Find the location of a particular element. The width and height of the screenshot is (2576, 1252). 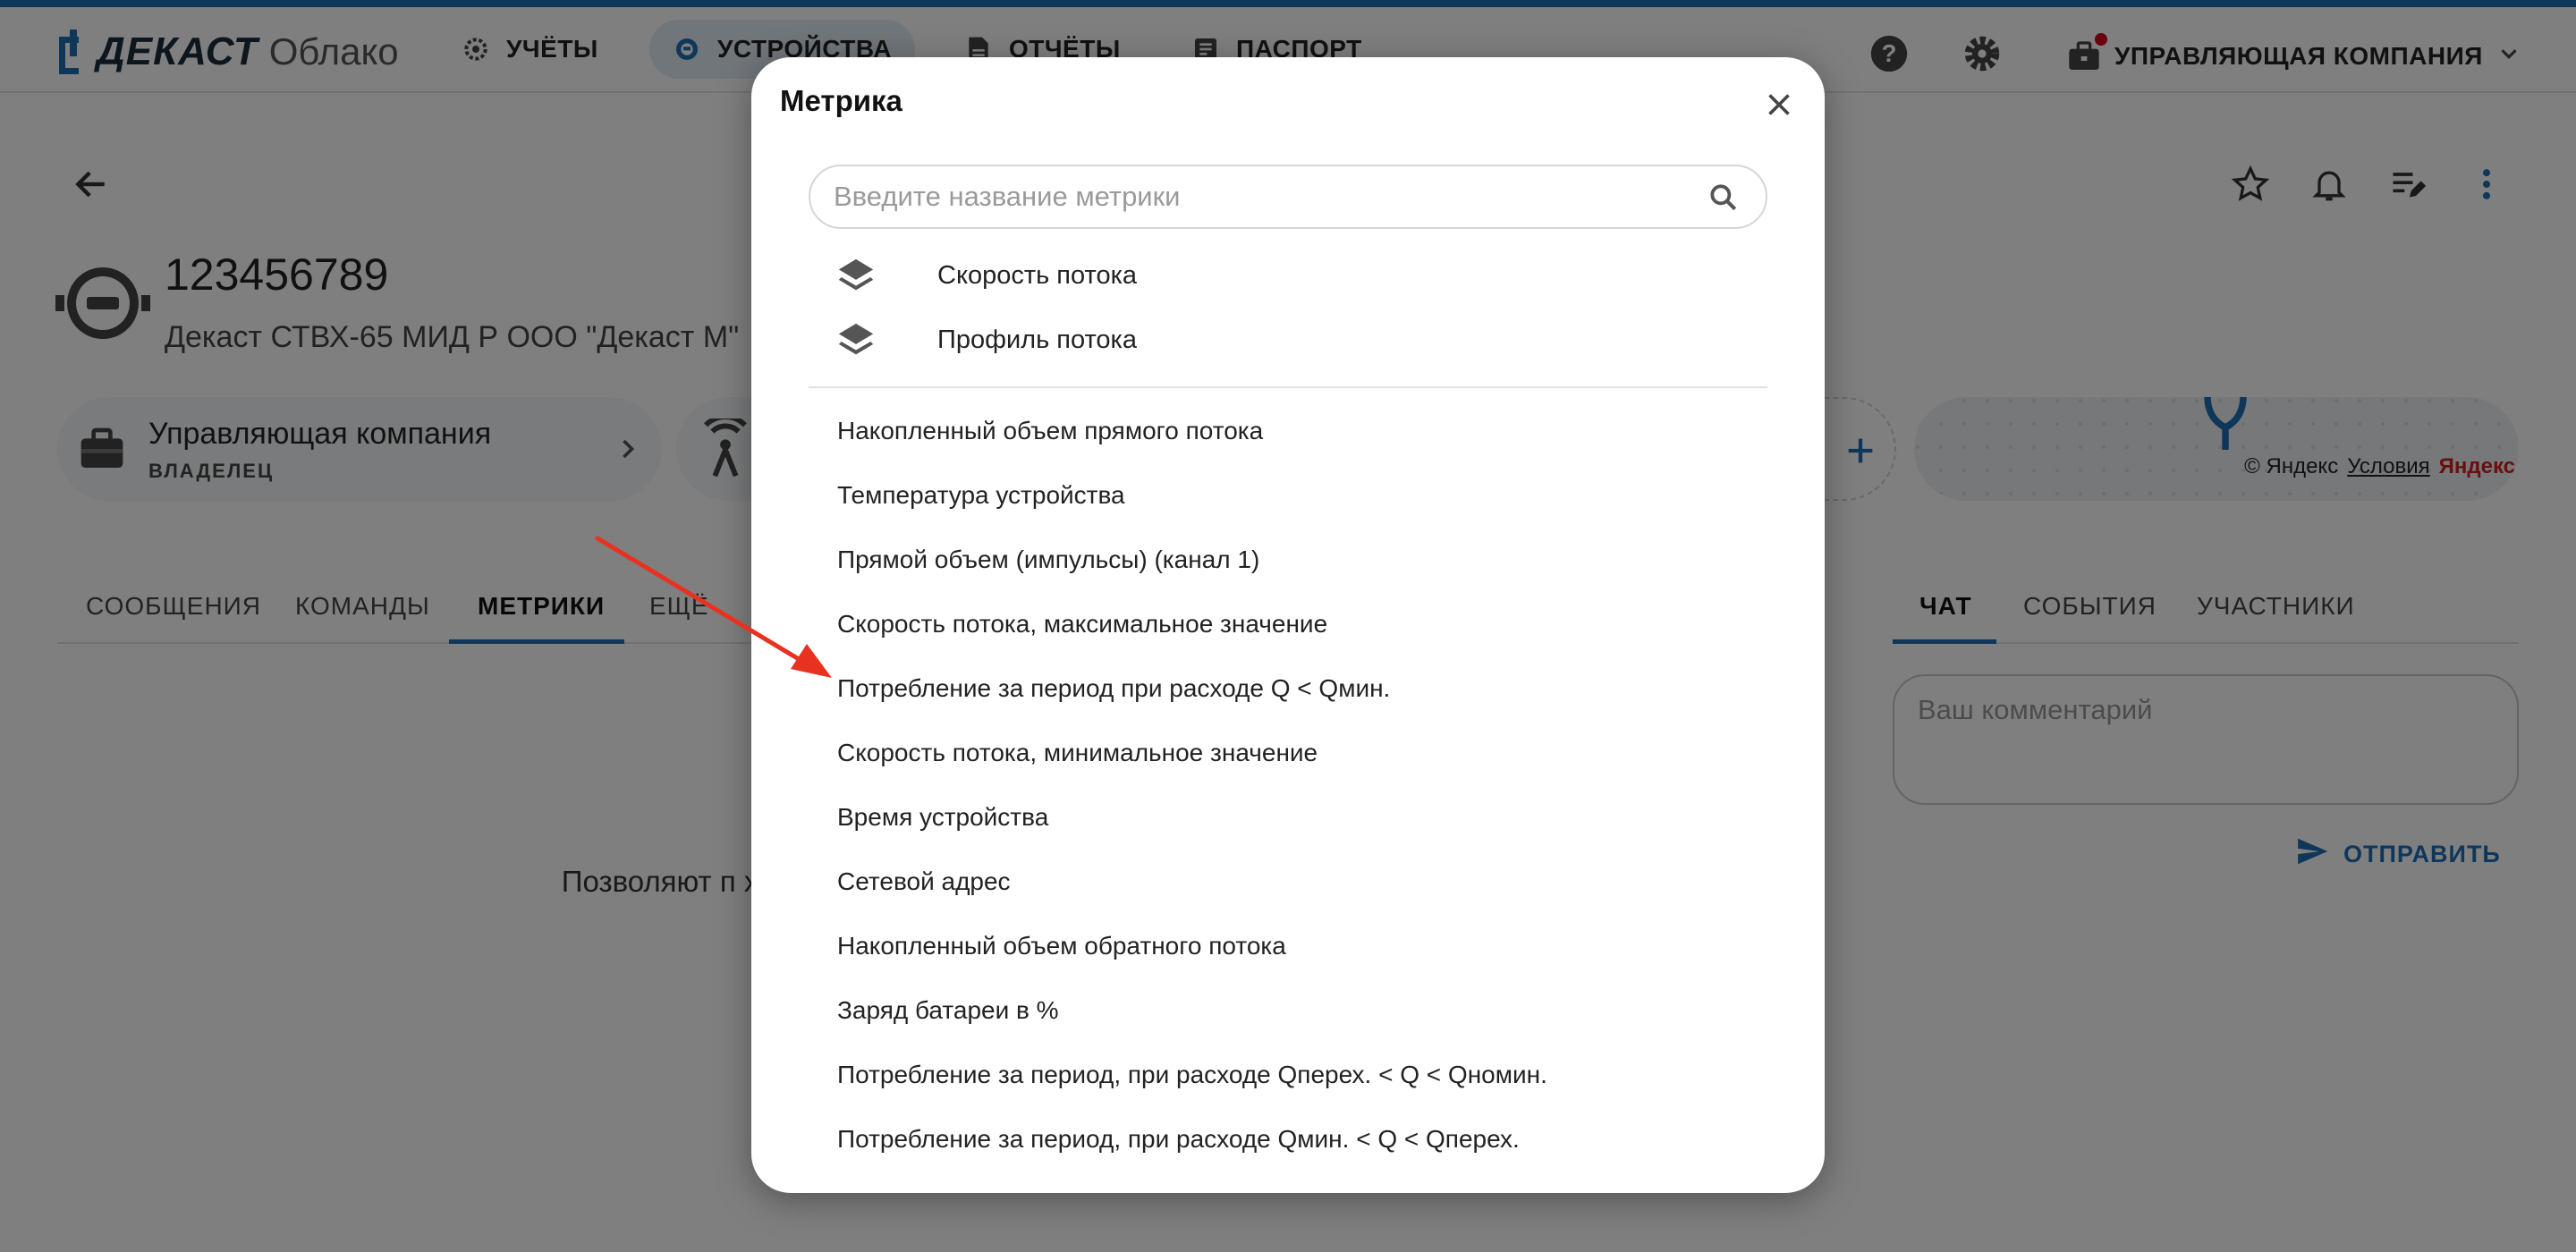

search-icon is located at coordinates (1724, 198).